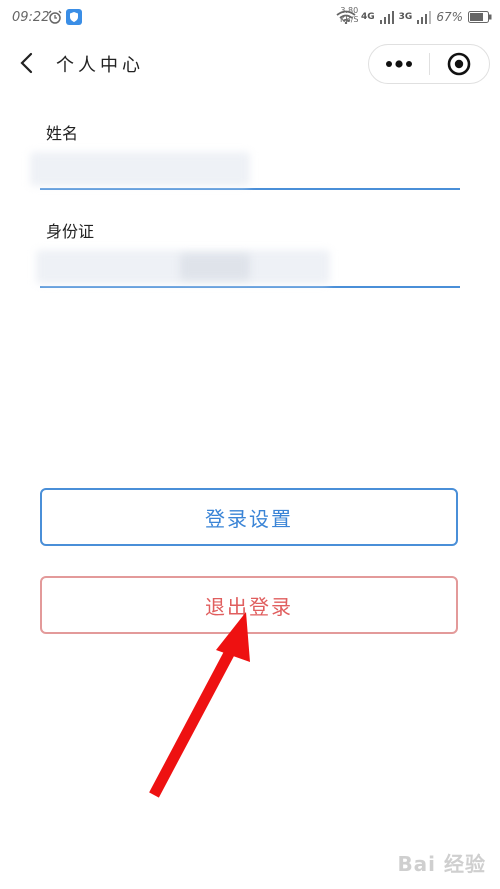 The height and width of the screenshot is (889, 500). Describe the element at coordinates (346, 17) in the screenshot. I see `wifi-icon` at that location.